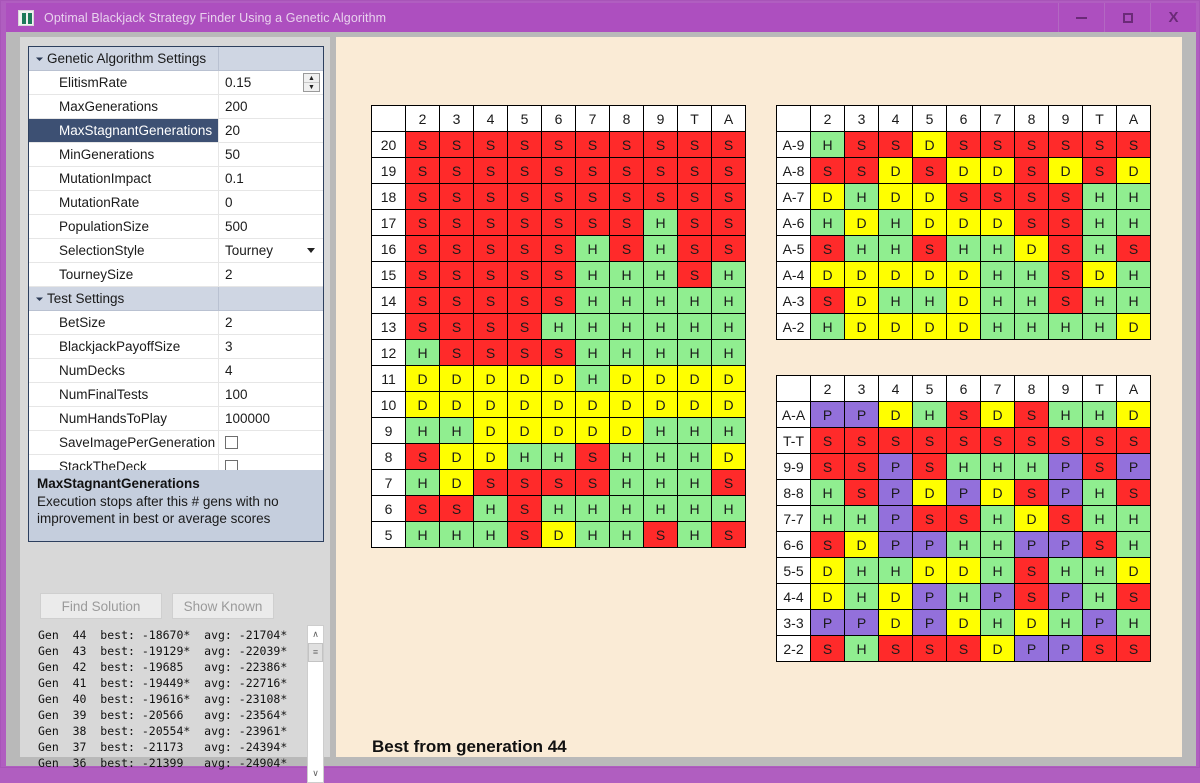  What do you see at coordinates (176, 107) in the screenshot?
I see `property-row: MaxGenerations 200` at bounding box center [176, 107].